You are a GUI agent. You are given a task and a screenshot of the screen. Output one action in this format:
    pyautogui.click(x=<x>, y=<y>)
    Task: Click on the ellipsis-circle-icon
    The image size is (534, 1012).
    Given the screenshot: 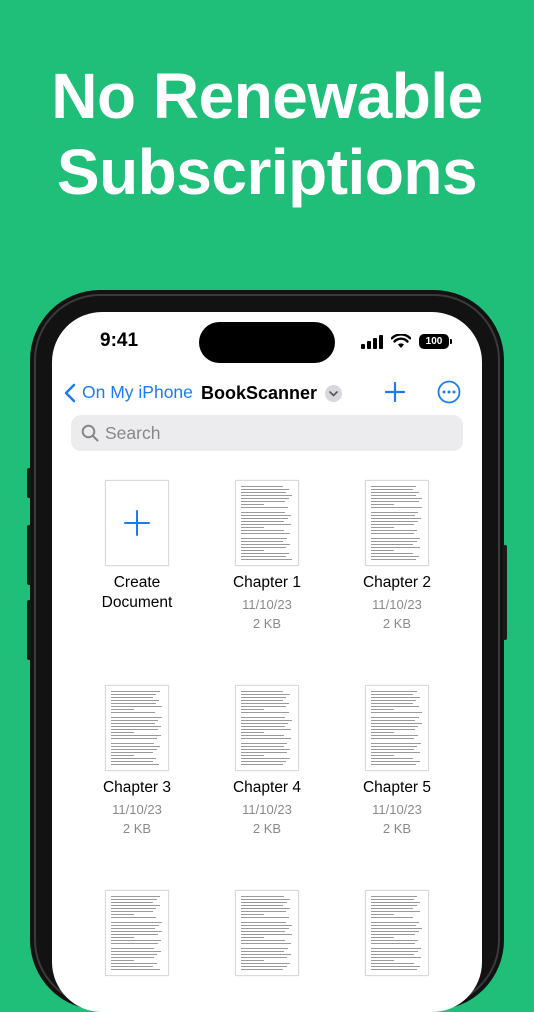 What is the action you would take?
    pyautogui.click(x=449, y=392)
    